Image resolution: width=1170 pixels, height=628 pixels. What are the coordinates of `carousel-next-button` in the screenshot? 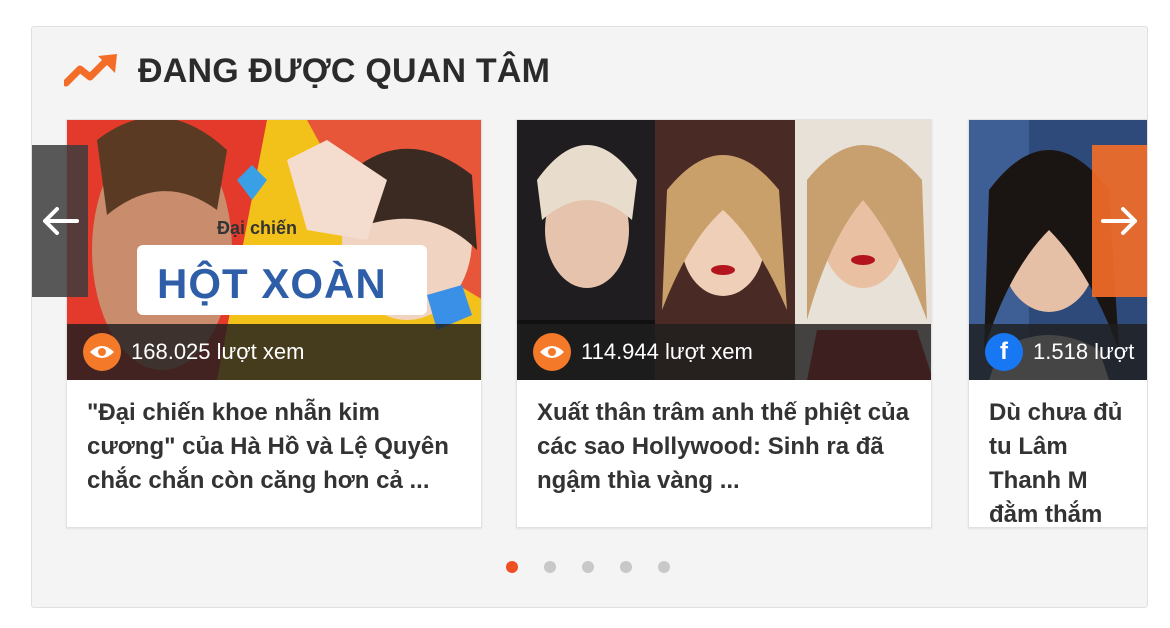 It's located at (1119, 221).